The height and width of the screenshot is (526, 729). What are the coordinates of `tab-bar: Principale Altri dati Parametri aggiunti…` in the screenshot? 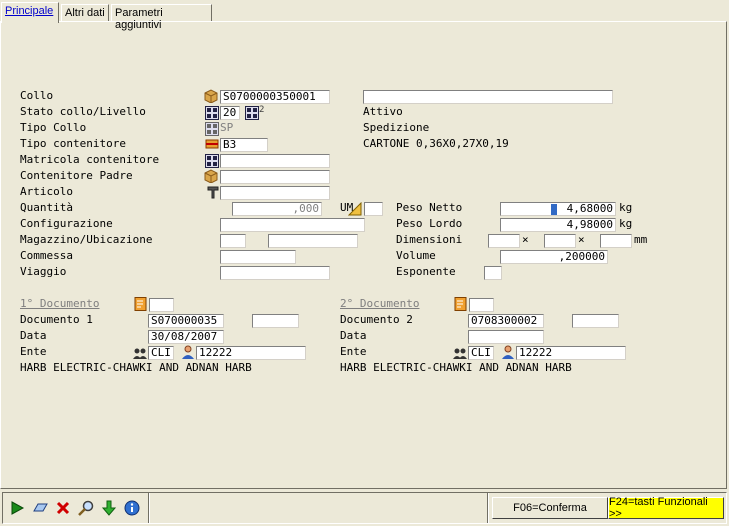 It's located at (364, 15).